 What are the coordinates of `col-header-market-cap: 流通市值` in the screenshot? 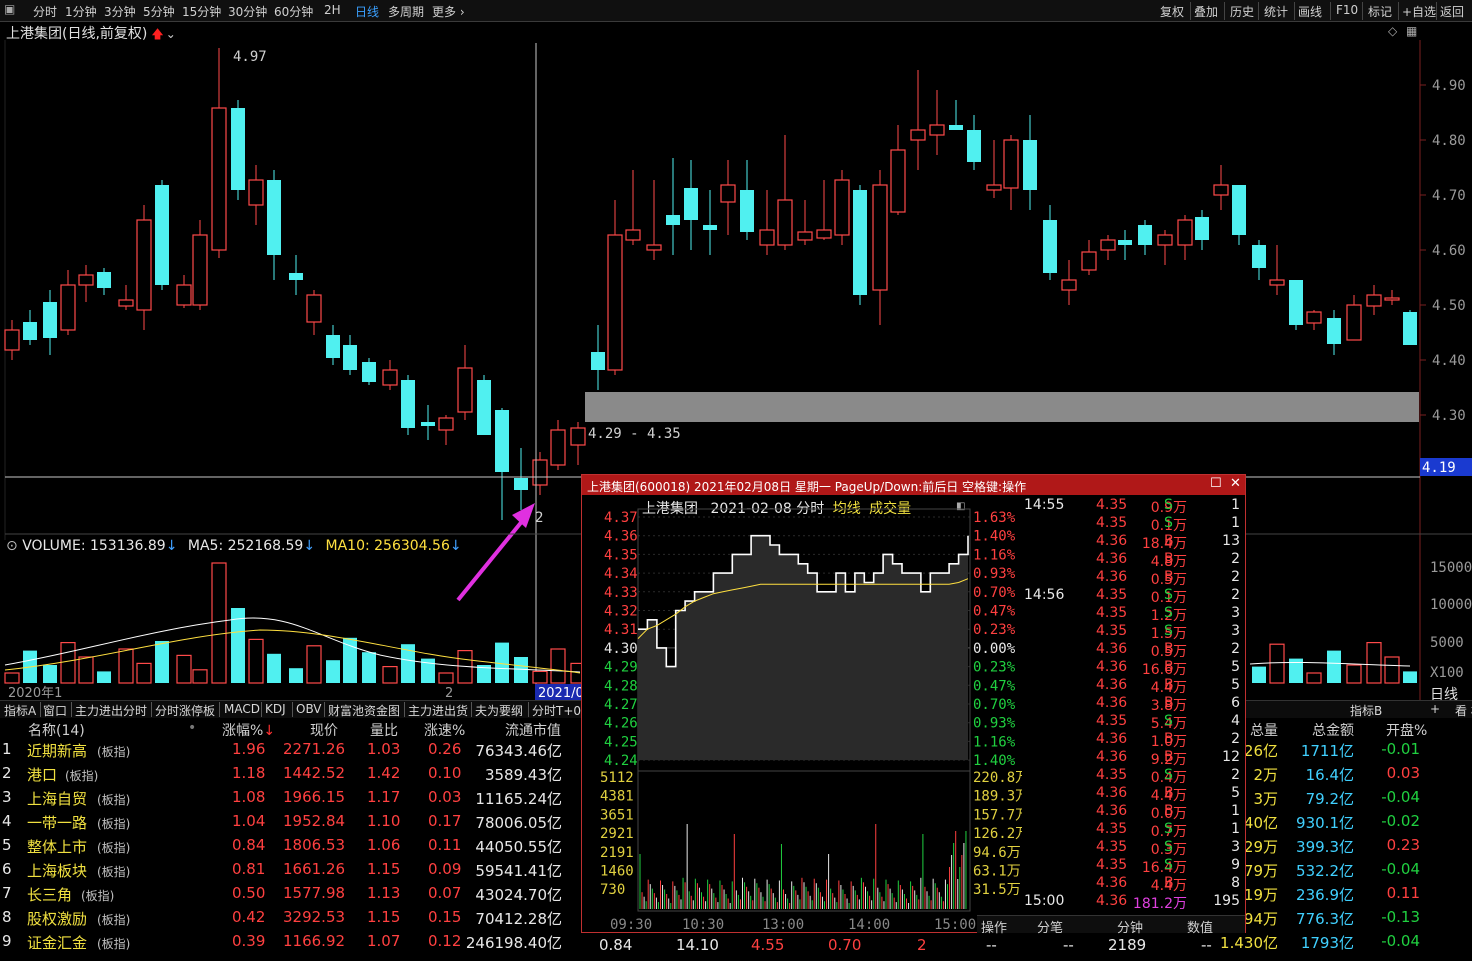 It's located at (533, 730).